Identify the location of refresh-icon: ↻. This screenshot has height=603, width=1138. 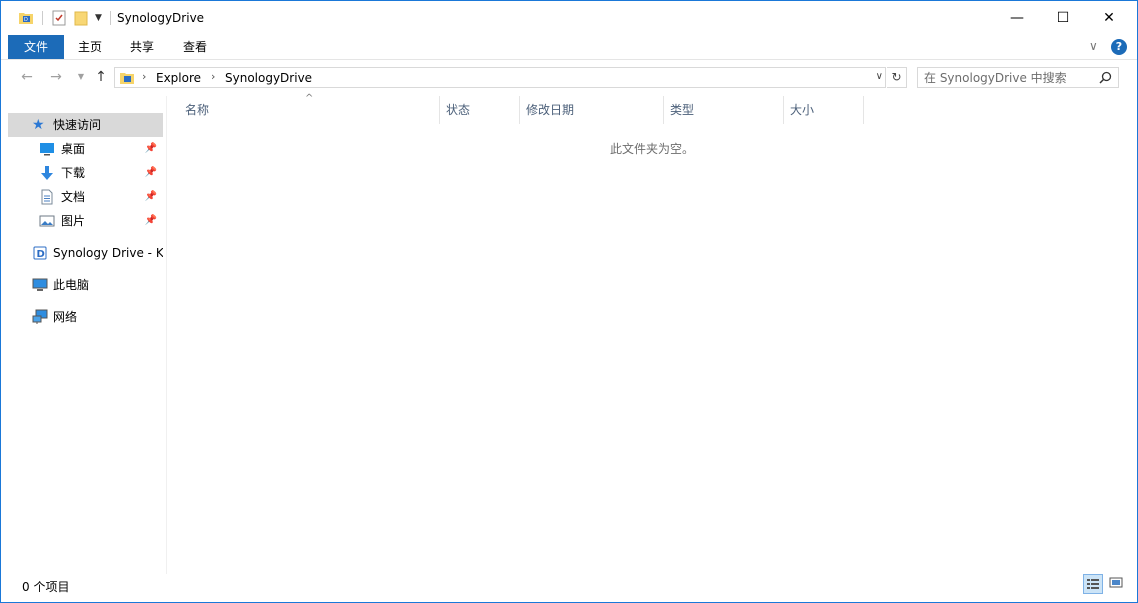
(896, 77).